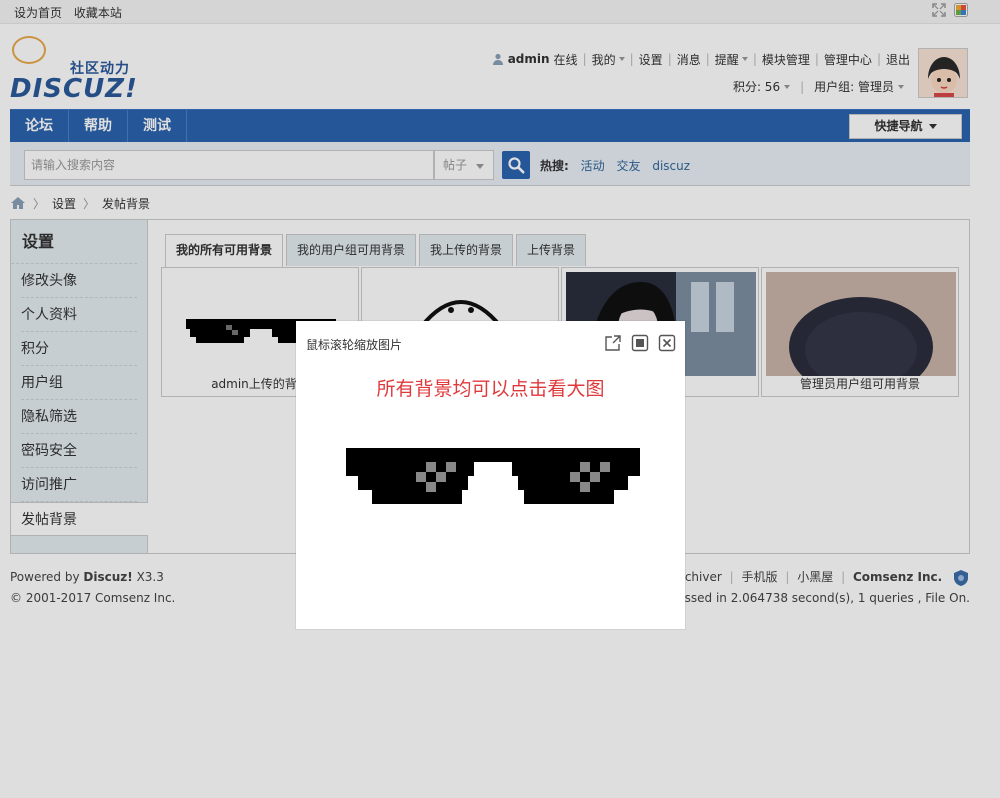  I want to click on dialog-title: 鼠标滚轮缩放图片, so click(354, 345).